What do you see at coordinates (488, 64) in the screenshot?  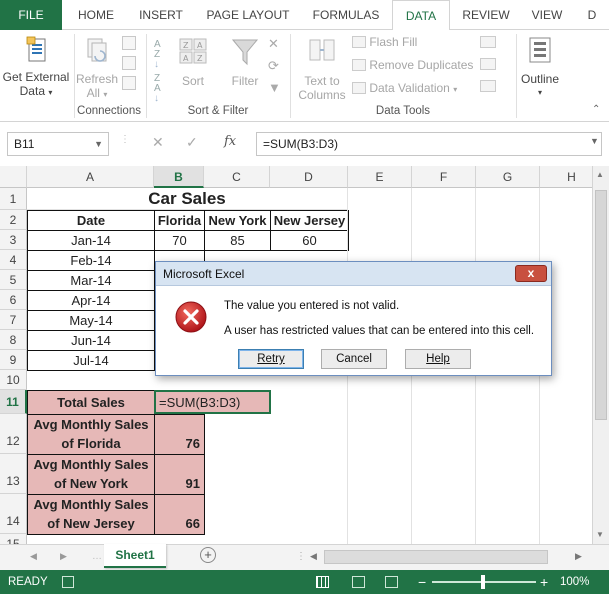 I see `what-if-analysis-icon` at bounding box center [488, 64].